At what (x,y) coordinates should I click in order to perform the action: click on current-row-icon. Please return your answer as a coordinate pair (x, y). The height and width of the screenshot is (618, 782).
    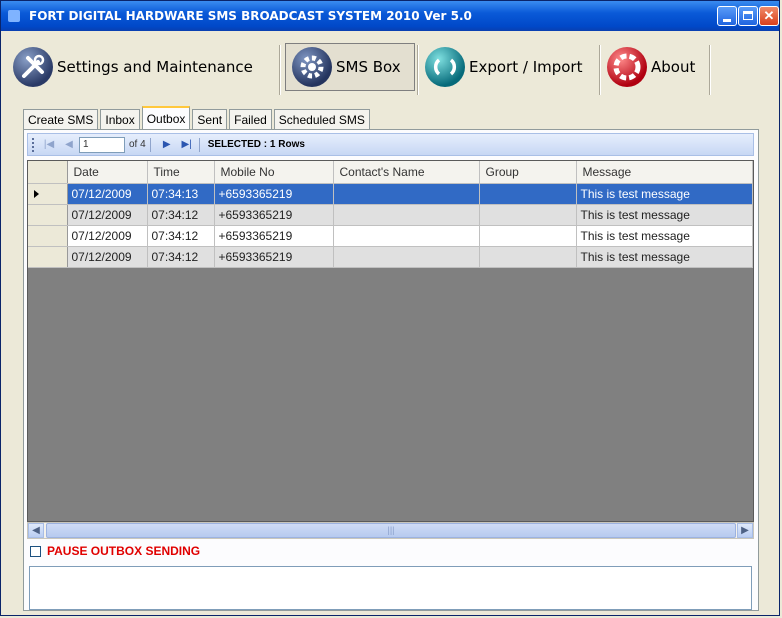
    Looking at the image, I should click on (36, 193).